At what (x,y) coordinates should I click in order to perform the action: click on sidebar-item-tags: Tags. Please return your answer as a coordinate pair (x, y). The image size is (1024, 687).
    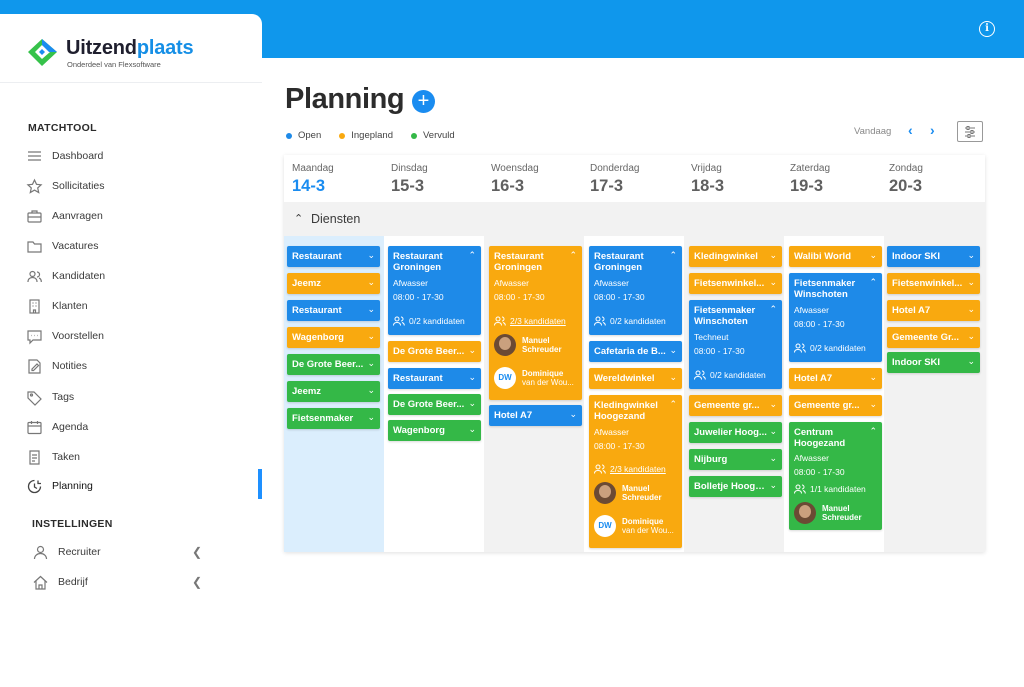
    Looking at the image, I should click on (131, 397).